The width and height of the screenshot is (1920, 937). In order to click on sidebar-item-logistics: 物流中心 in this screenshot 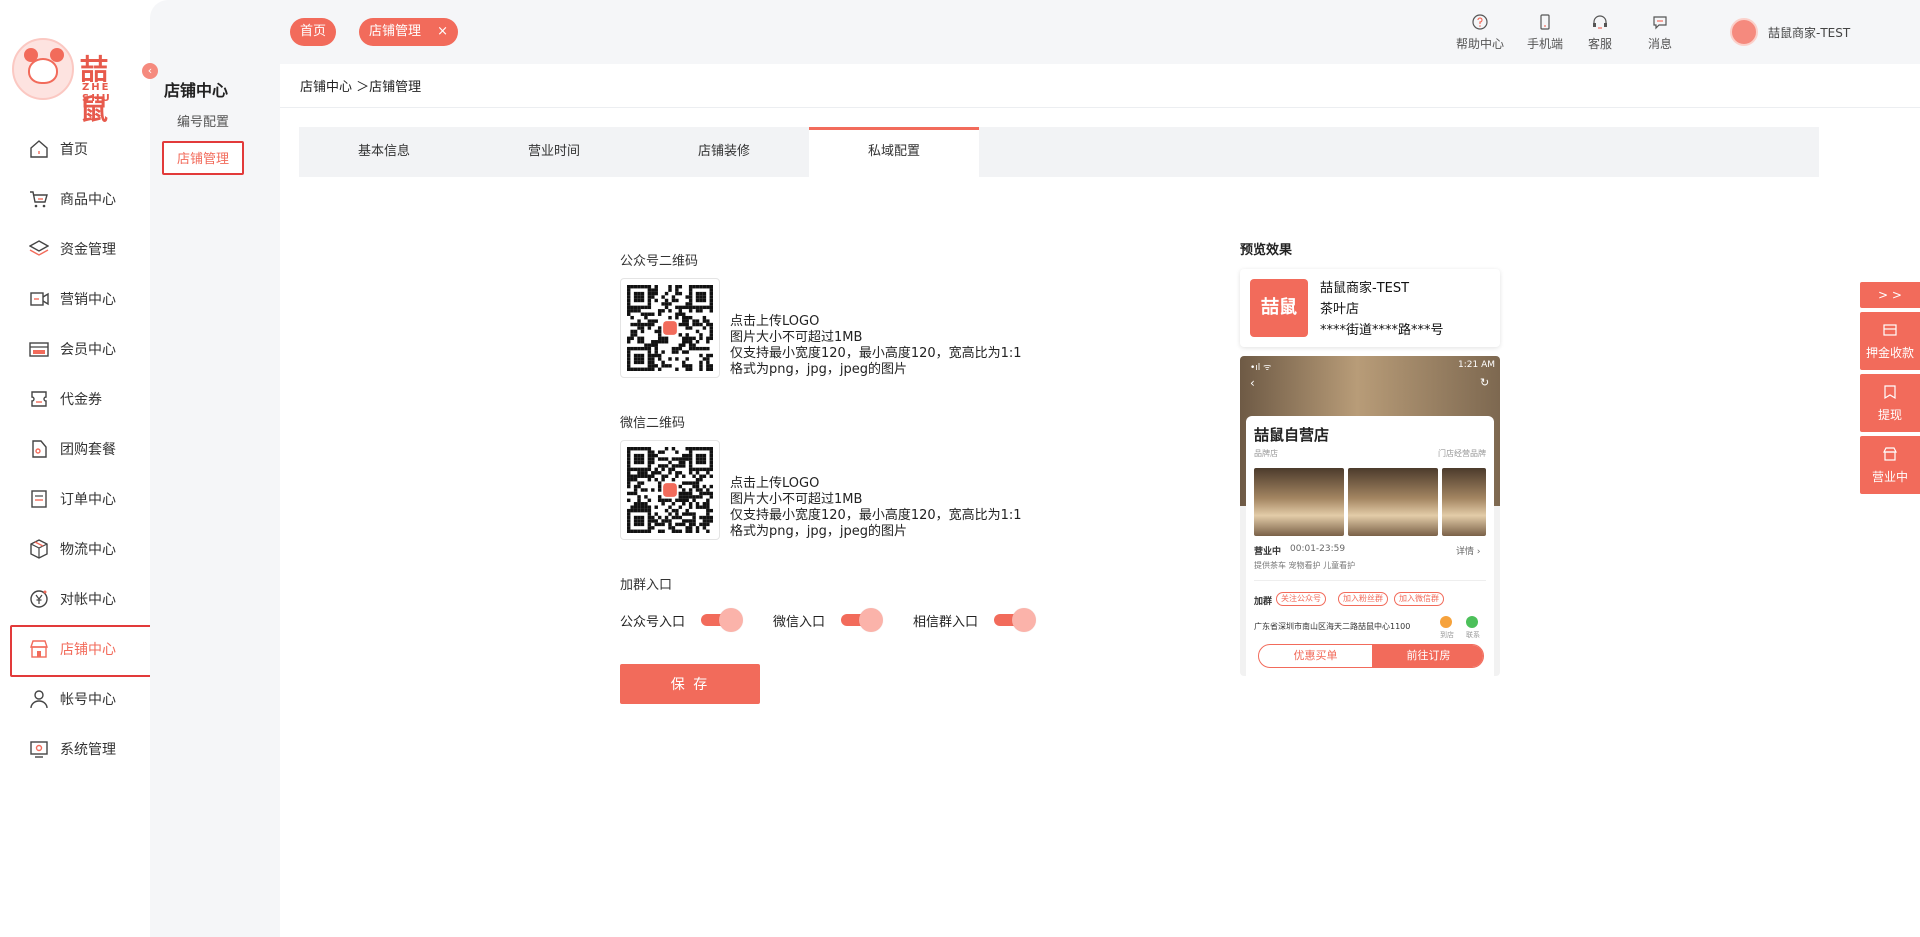, I will do `click(75, 549)`.